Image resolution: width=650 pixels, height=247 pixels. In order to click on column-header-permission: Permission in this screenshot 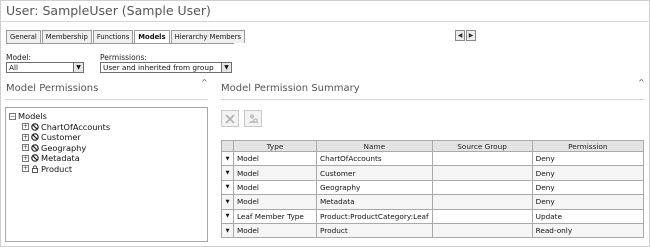, I will do `click(588, 146)`.